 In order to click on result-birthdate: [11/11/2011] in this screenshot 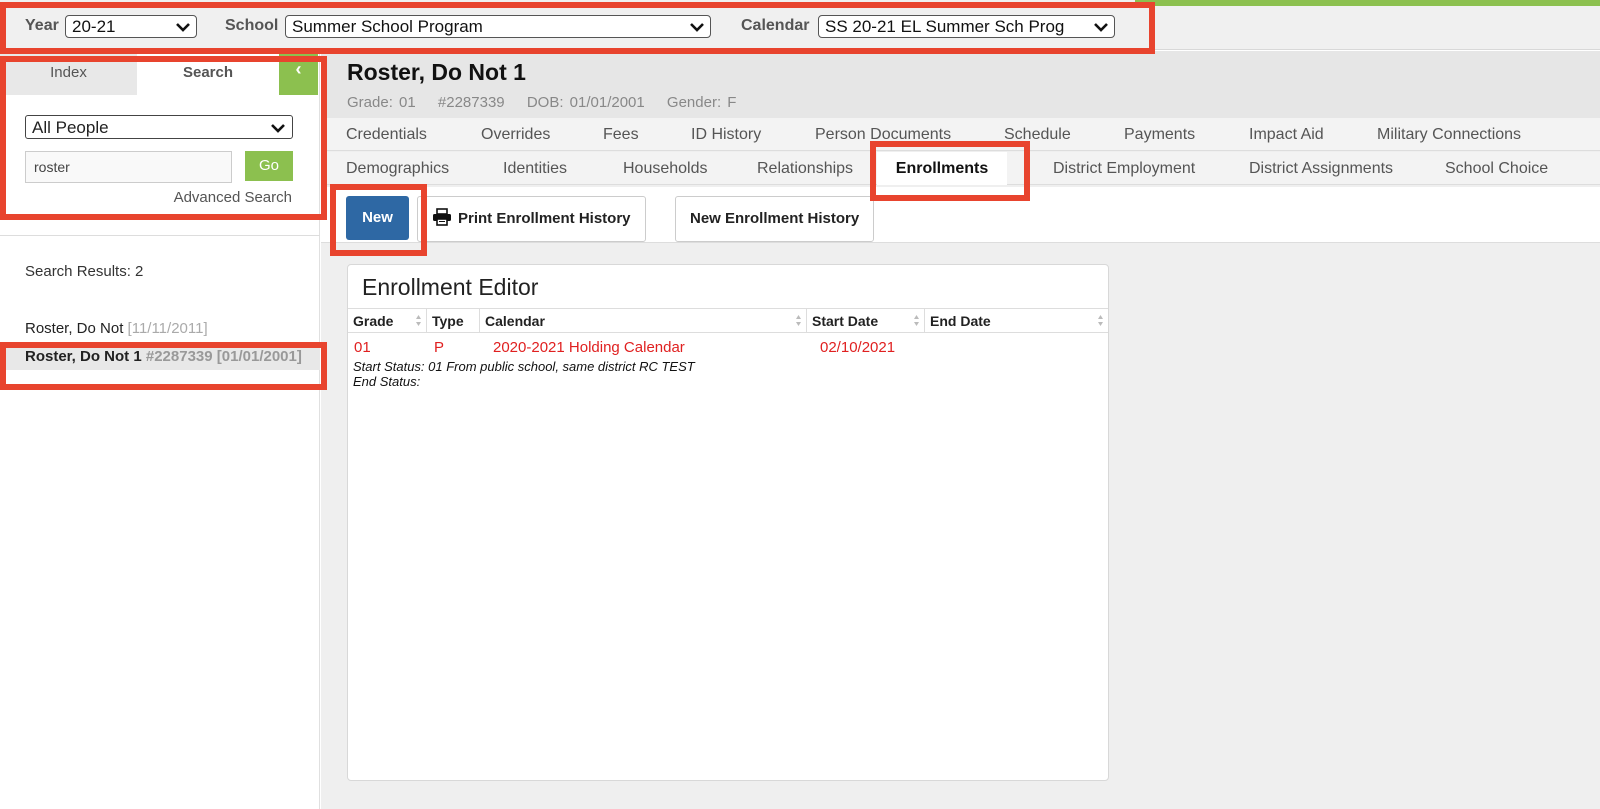, I will do `click(167, 328)`.